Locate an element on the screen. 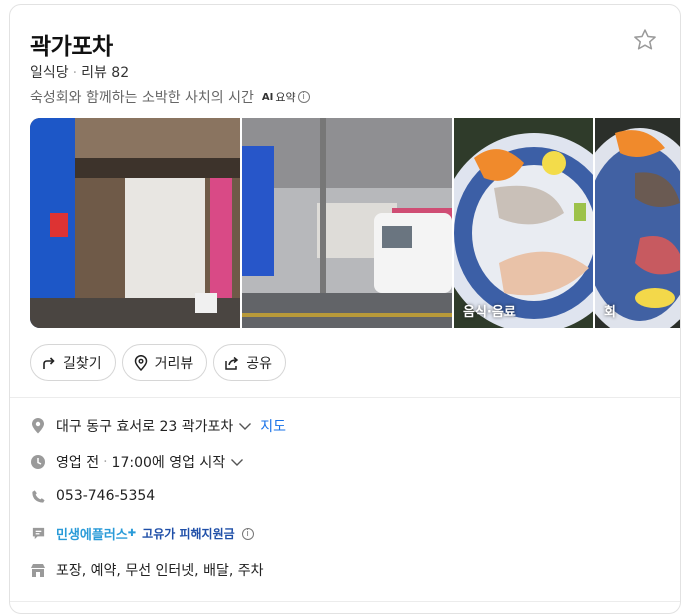 The width and height of the screenshot is (687, 614). street-view-label: 거리뷰 is located at coordinates (174, 363).